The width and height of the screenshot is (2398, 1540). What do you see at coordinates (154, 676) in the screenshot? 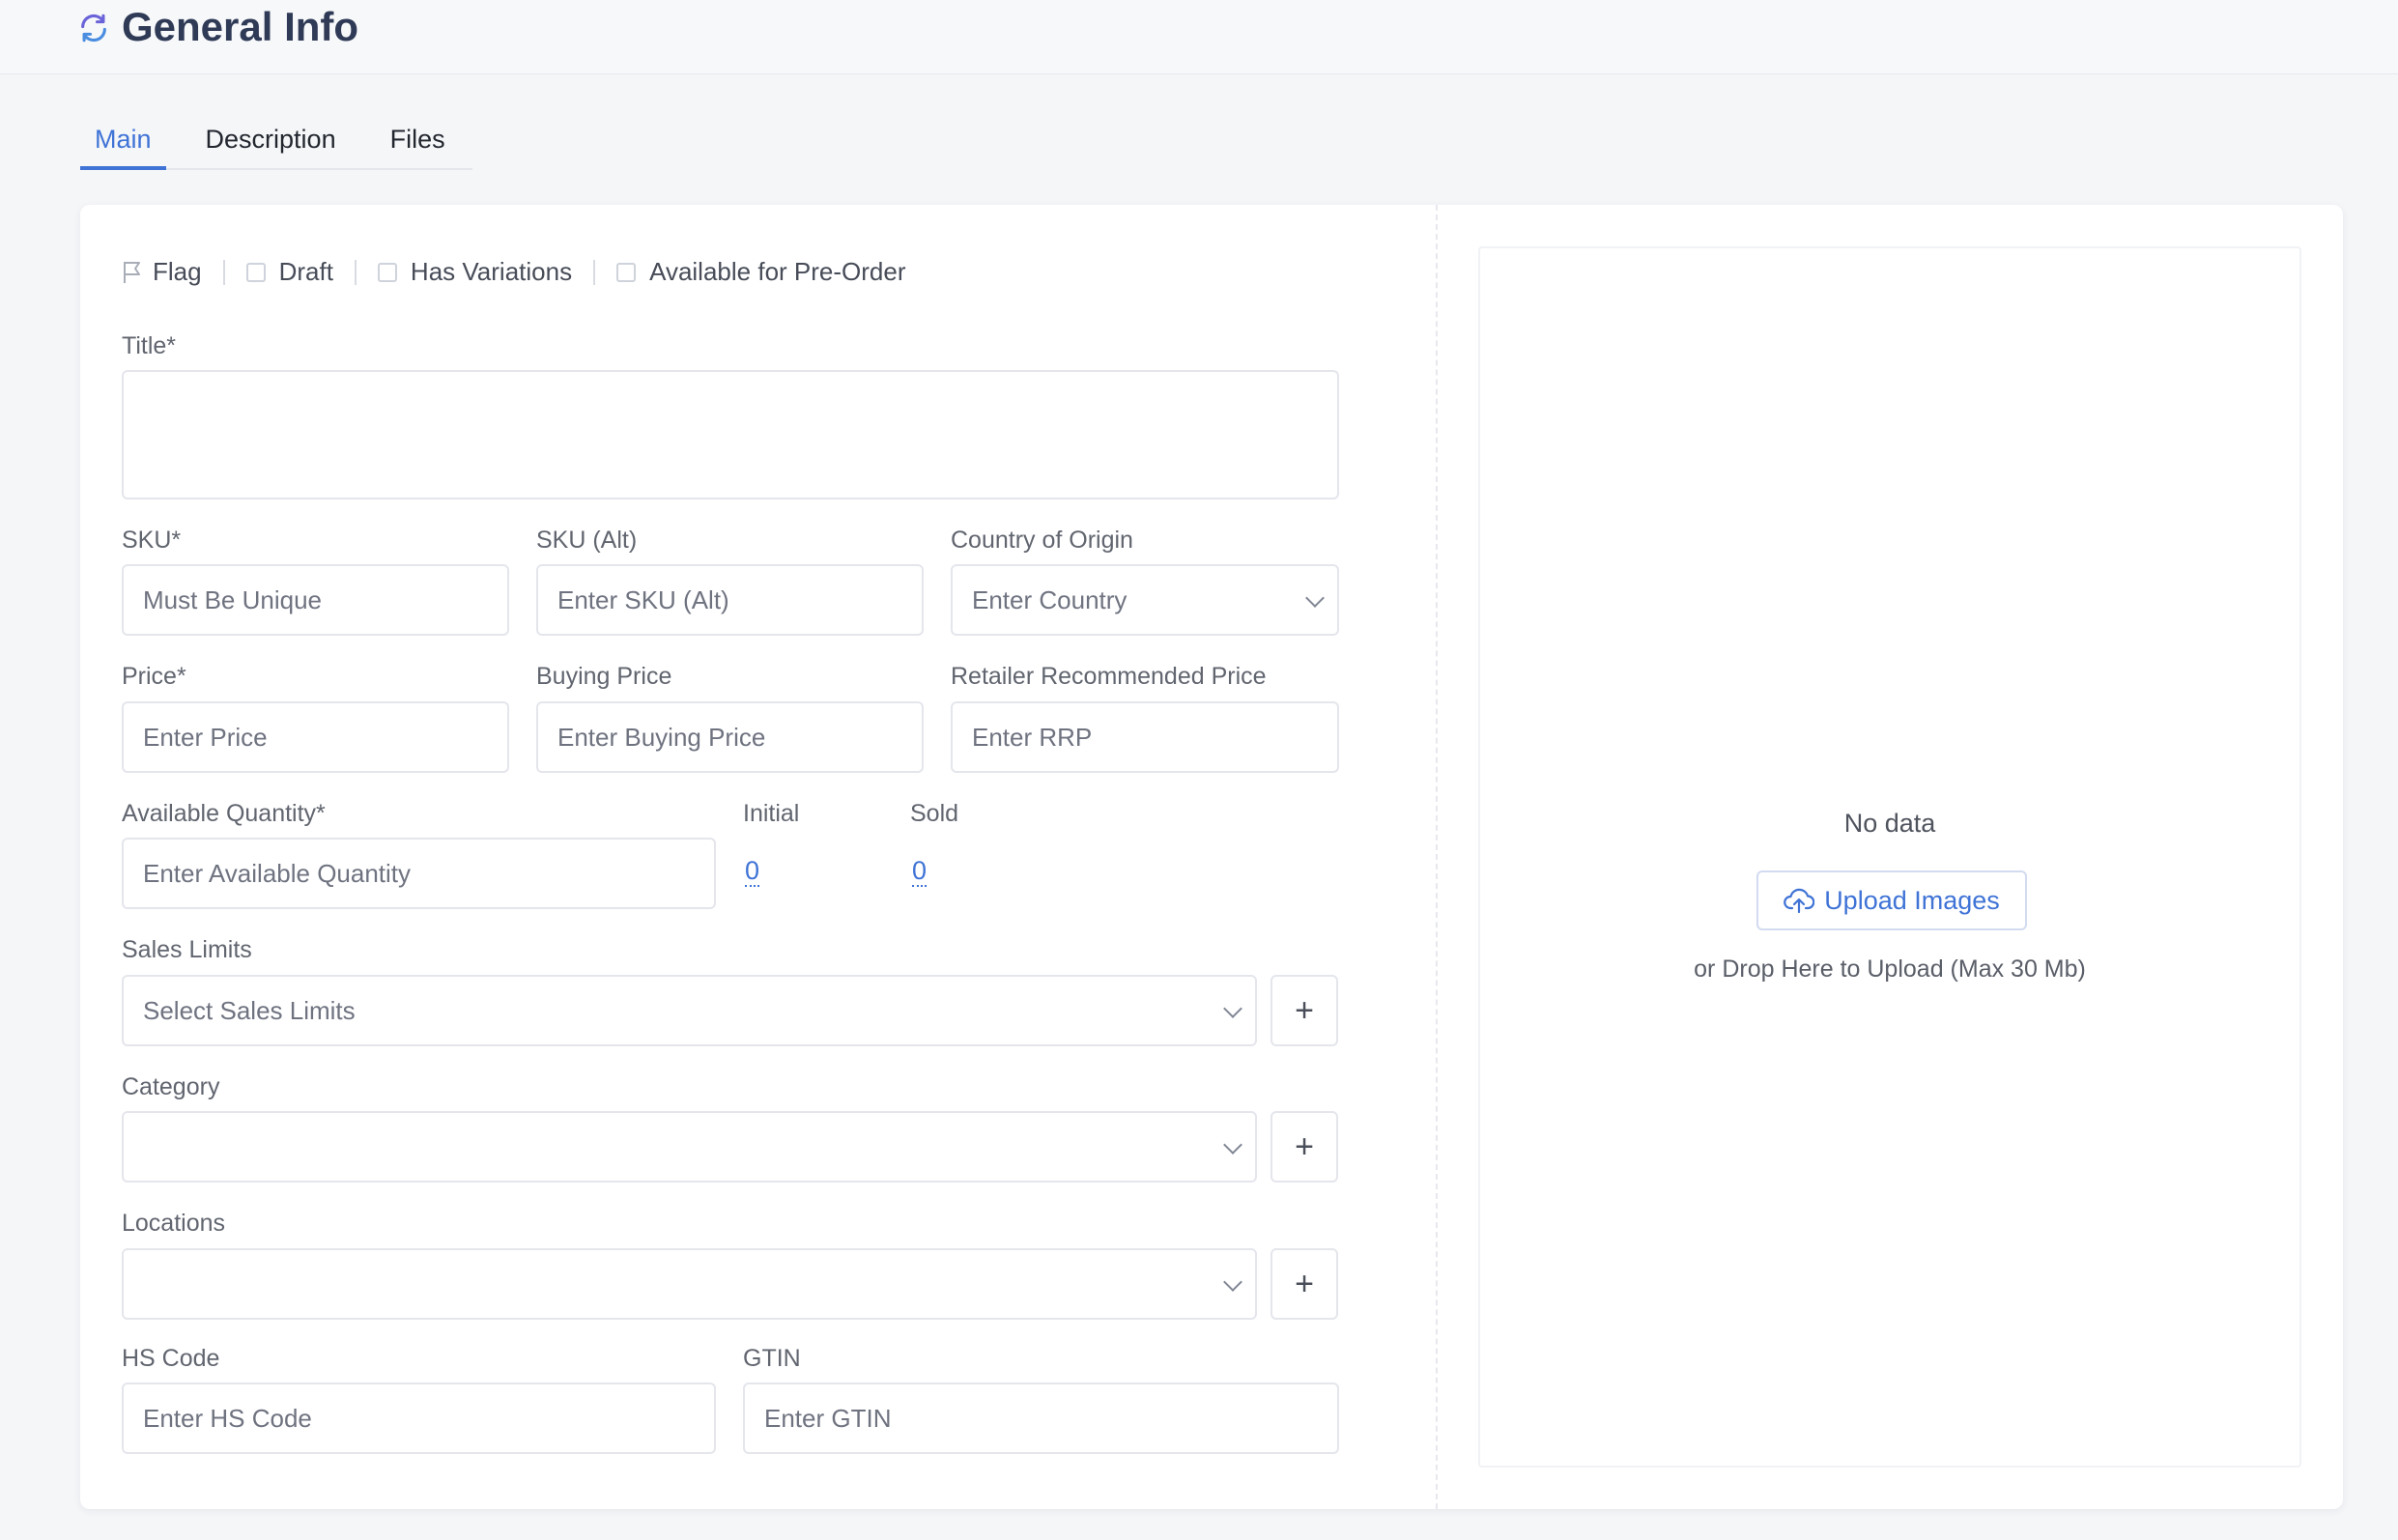
I see `price-label: Price*` at bounding box center [154, 676].